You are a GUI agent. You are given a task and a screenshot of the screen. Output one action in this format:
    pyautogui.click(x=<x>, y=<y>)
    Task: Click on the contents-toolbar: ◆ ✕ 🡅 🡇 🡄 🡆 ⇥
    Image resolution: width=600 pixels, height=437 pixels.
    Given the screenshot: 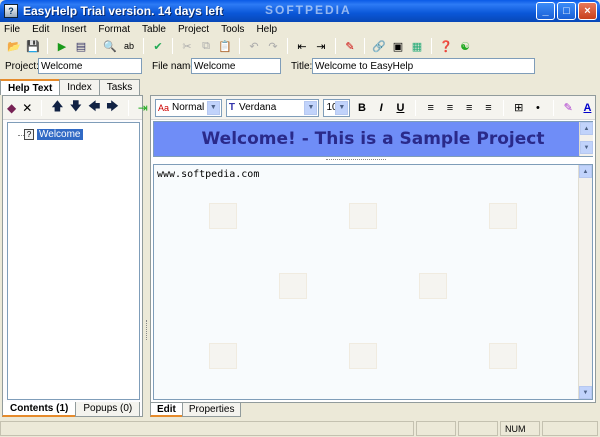 What is the action you would take?
    pyautogui.click(x=75, y=108)
    